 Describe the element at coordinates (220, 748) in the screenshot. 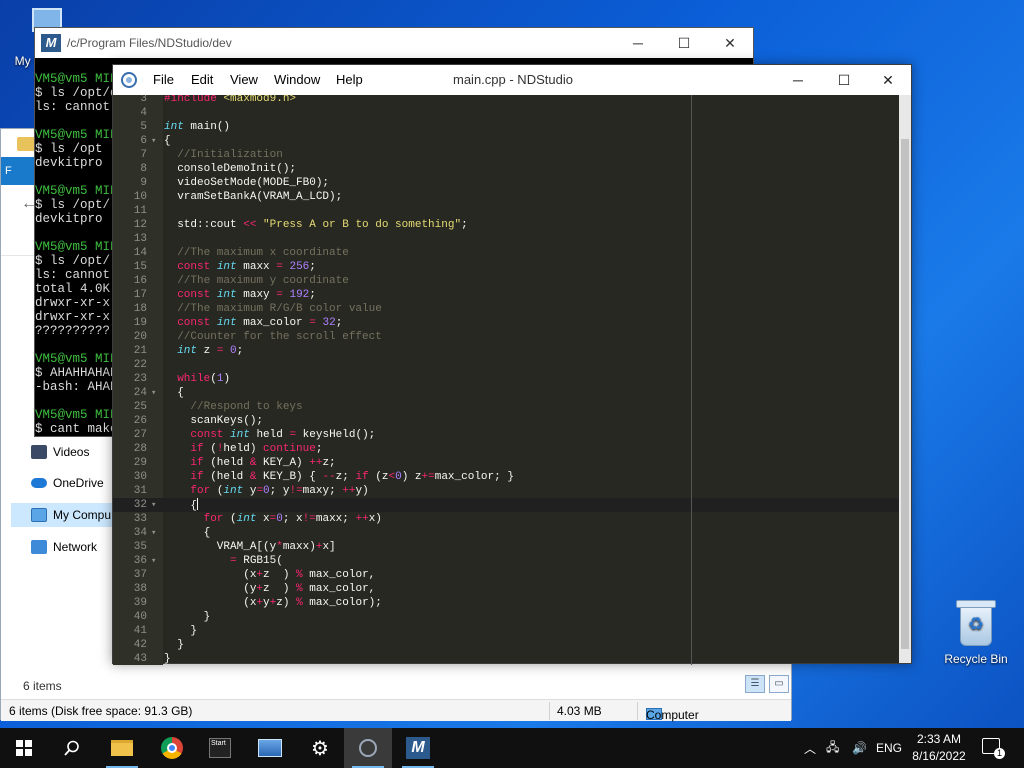

I see `start-shortcut-button: Start` at that location.